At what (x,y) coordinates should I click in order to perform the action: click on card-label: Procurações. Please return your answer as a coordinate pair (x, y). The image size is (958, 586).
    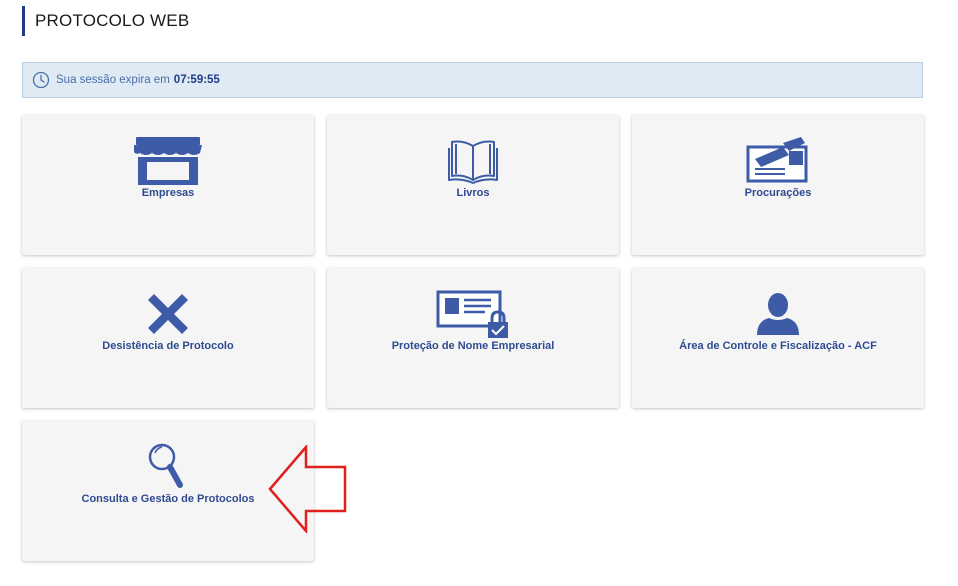
    Looking at the image, I should click on (778, 193).